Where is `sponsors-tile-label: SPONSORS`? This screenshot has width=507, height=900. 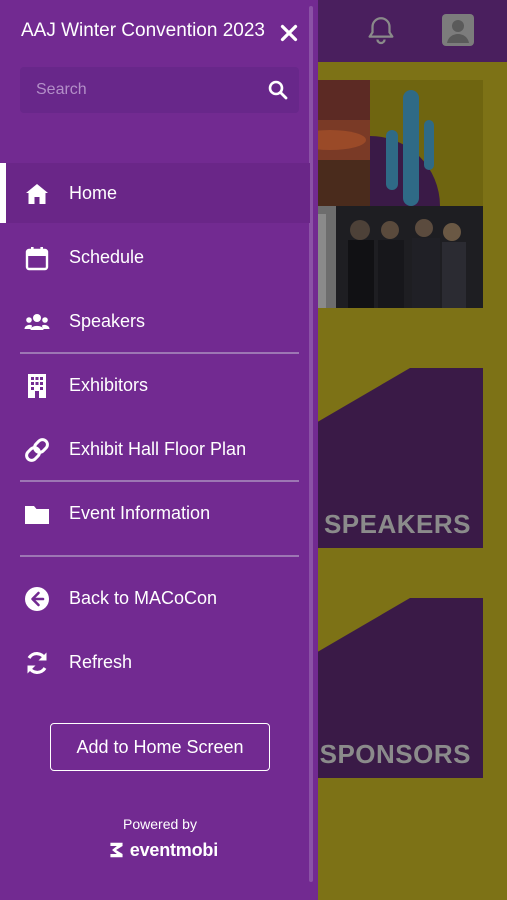
sponsors-tile-label: SPONSORS is located at coordinates (395, 754).